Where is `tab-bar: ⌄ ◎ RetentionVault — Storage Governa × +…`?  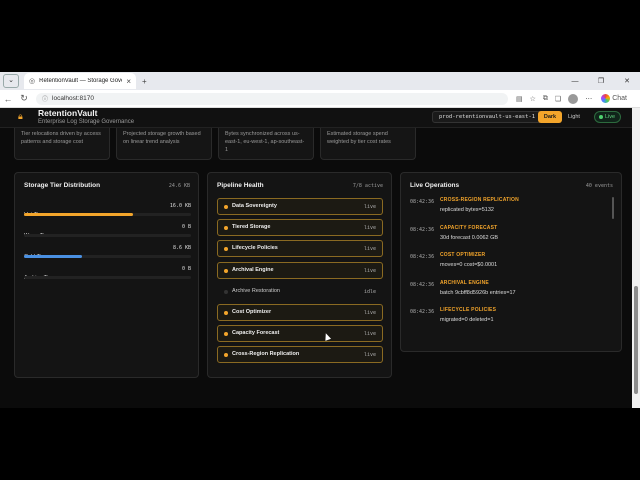 tab-bar: ⌄ ◎ RetentionVault — Storage Governa × +… is located at coordinates (320, 81).